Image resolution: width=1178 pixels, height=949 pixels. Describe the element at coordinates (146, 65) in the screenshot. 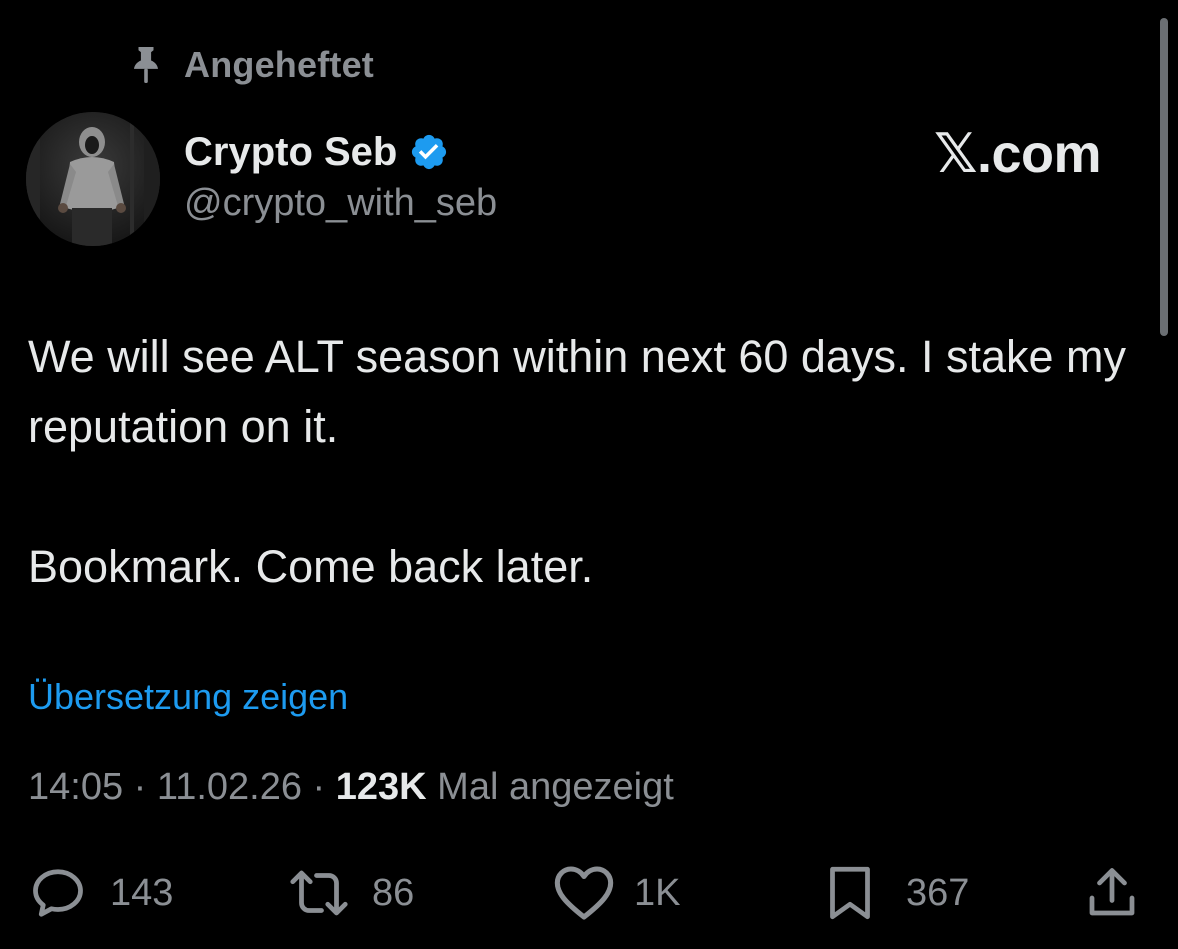

I see `pin-icon` at that location.